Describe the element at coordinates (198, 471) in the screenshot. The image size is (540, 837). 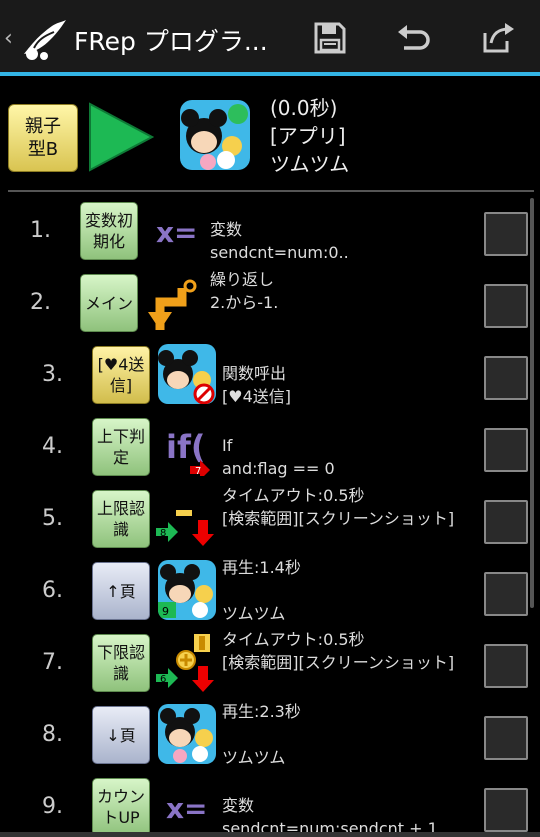
I see `svg-text: 7` at that location.